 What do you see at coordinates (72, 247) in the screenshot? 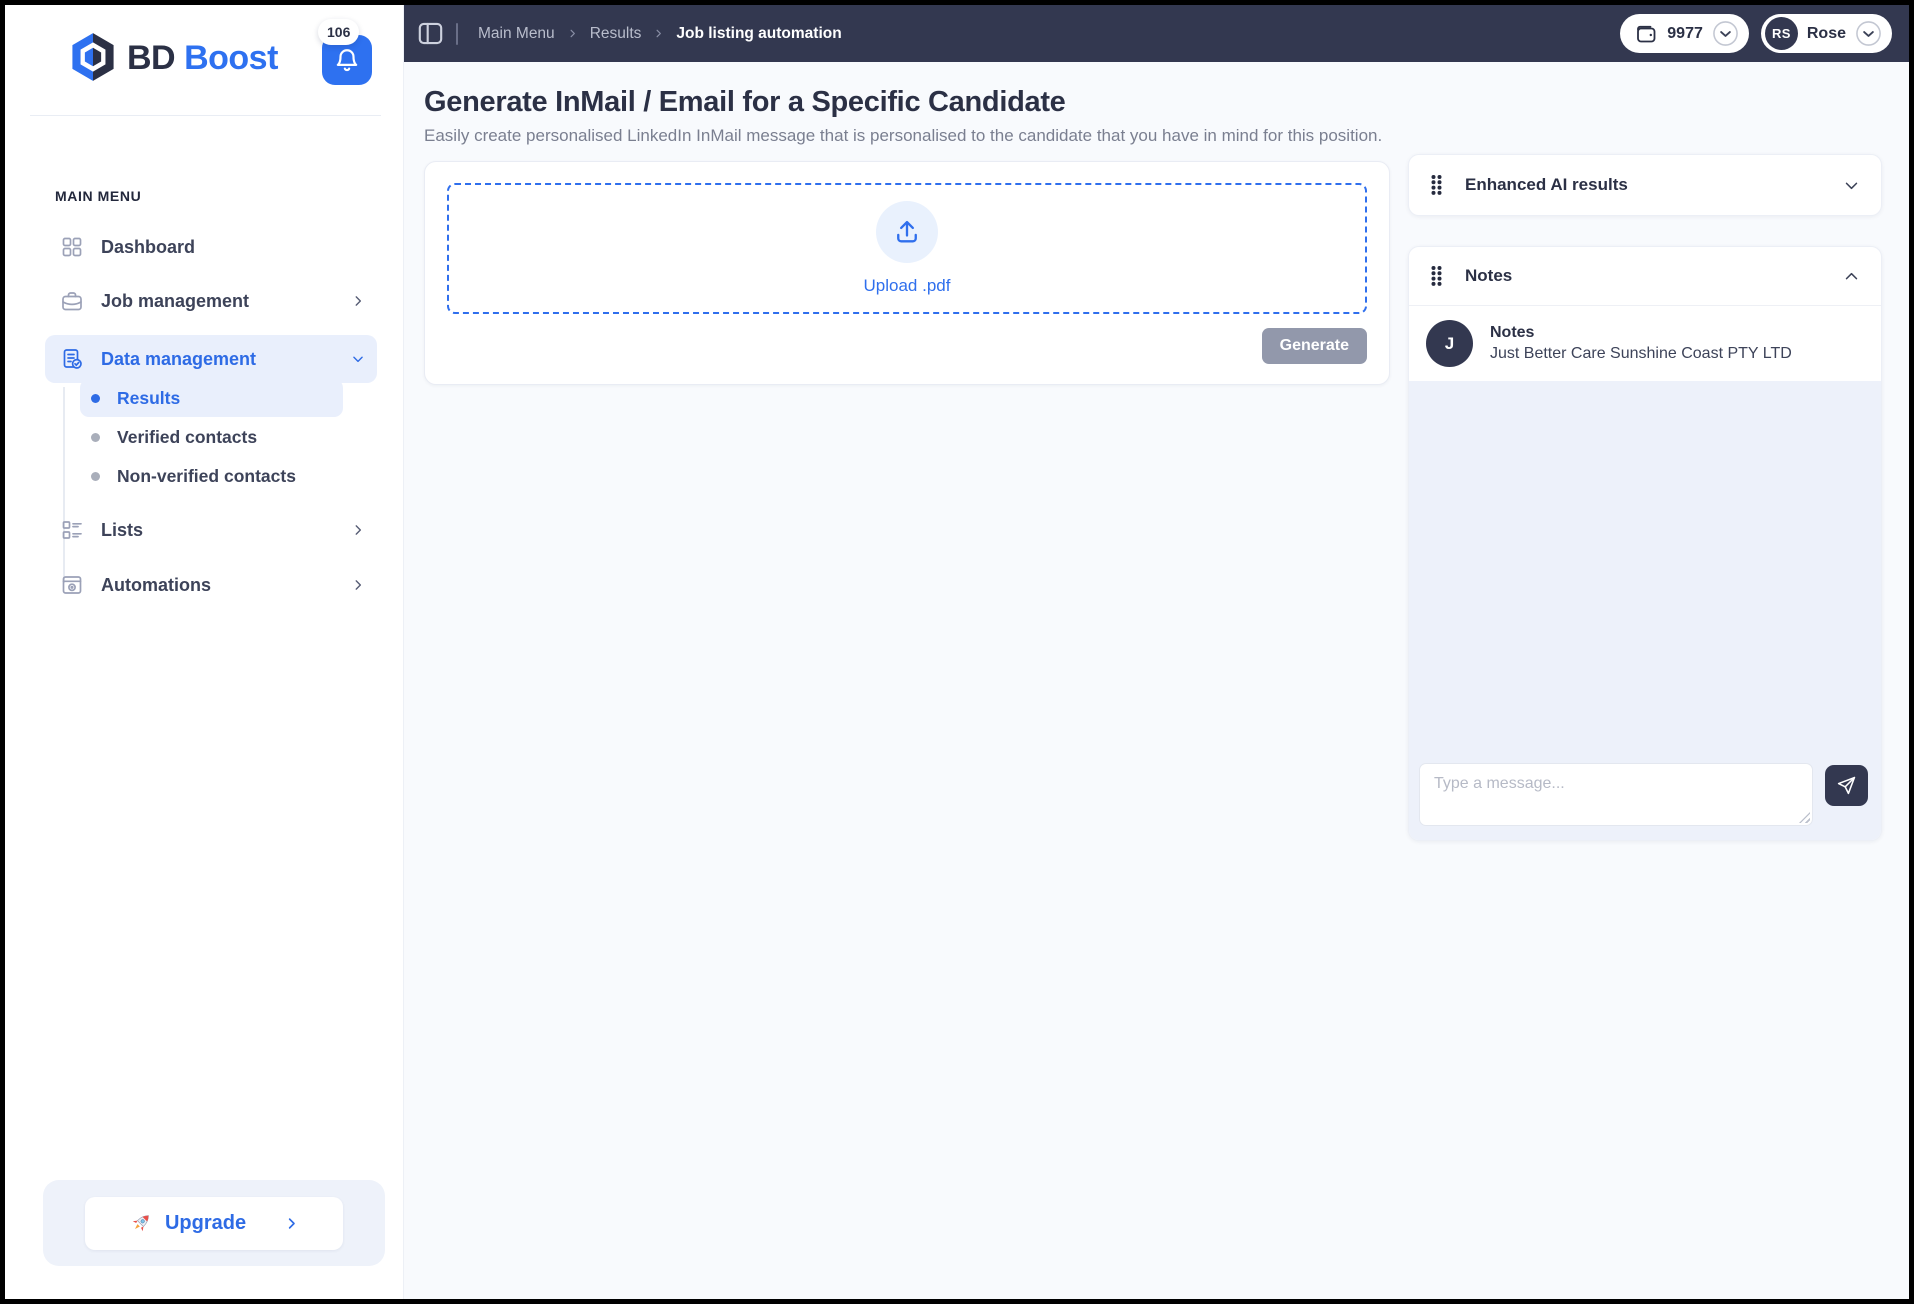
I see `dashboard-grid-icon` at bounding box center [72, 247].